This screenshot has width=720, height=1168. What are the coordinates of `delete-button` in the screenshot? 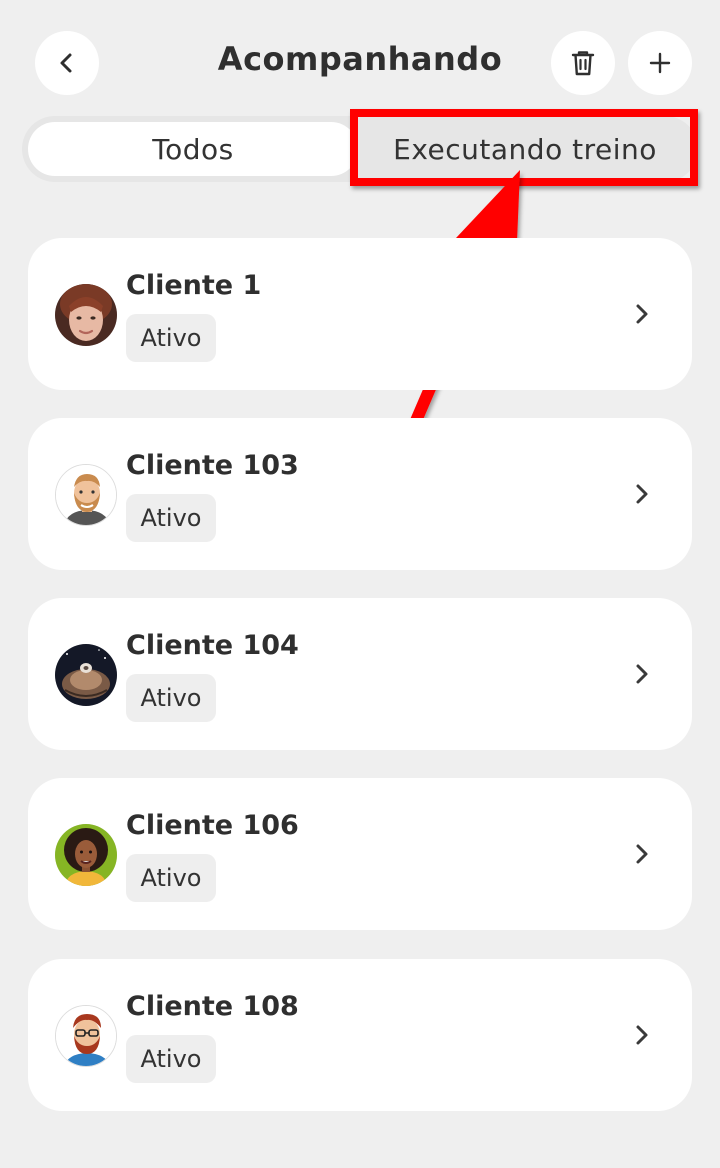 It's located at (583, 63).